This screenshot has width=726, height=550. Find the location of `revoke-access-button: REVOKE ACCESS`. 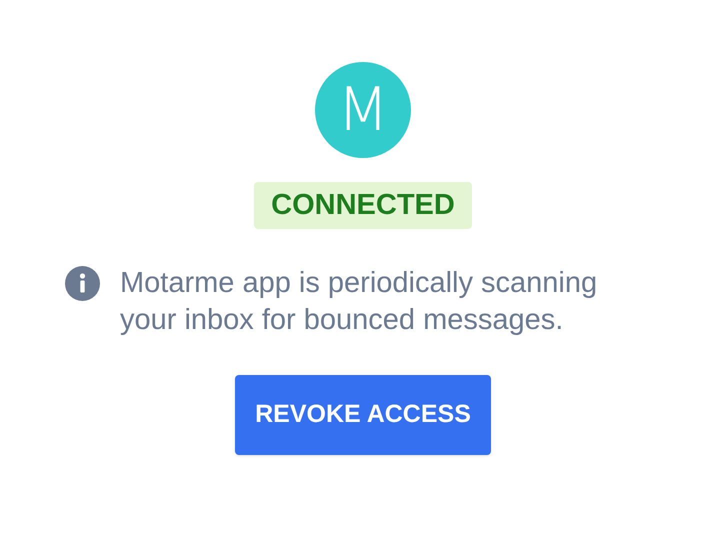

revoke-access-button: REVOKE ACCESS is located at coordinates (363, 415).